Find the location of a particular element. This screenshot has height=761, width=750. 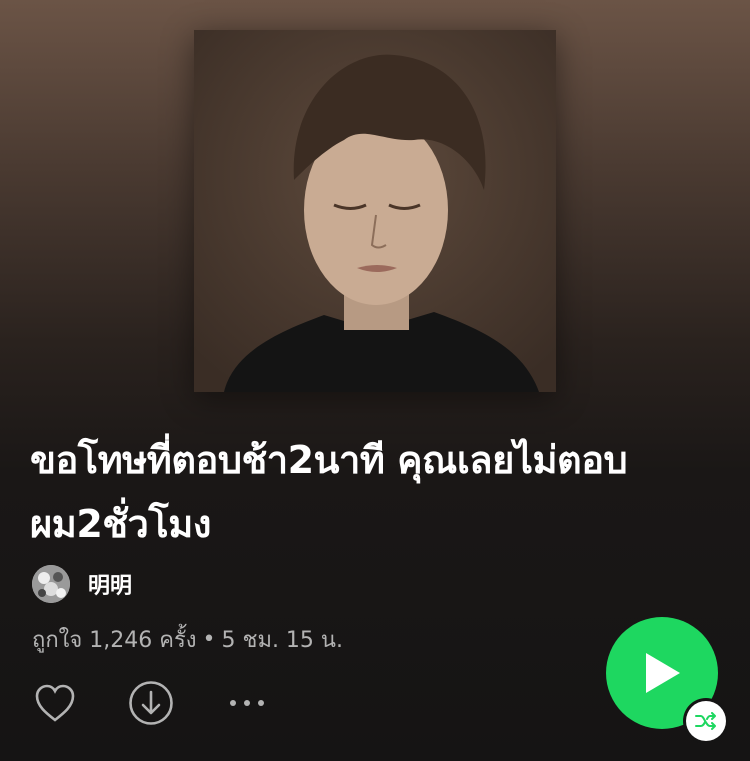

play-icon is located at coordinates (663, 673).